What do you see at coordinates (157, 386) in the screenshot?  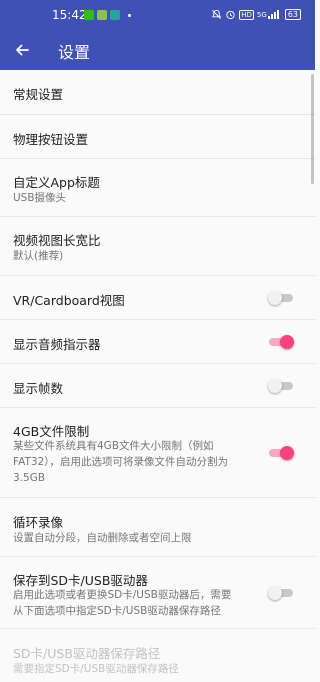 I see `setting-show-fps: 显示帧数` at bounding box center [157, 386].